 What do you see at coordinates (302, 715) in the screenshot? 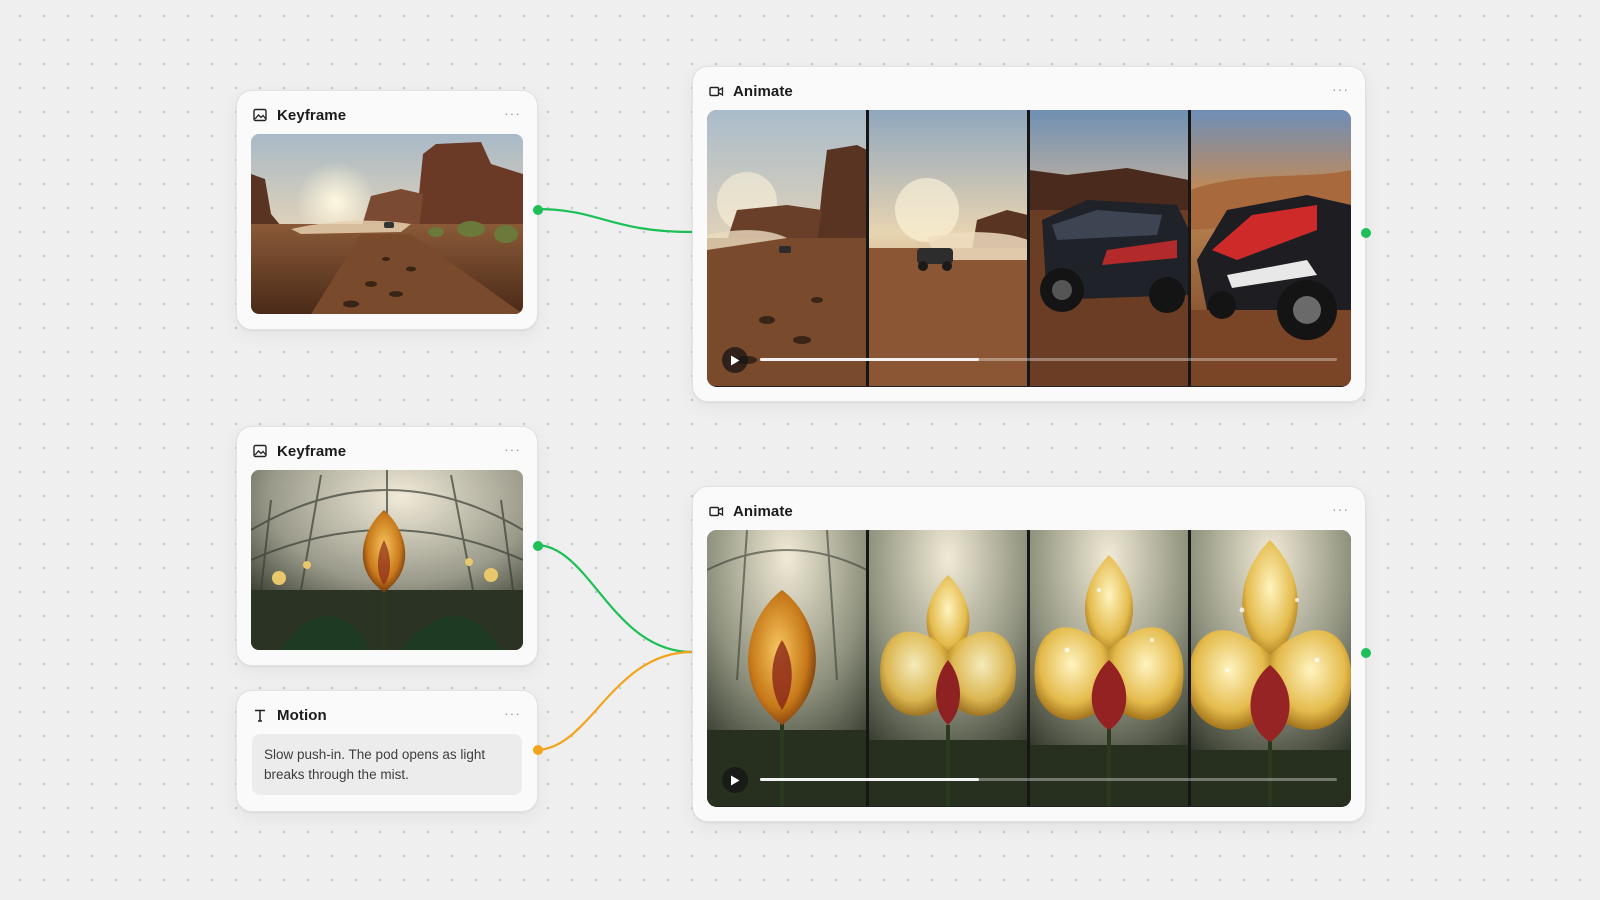
I see `node-title: Motion` at bounding box center [302, 715].